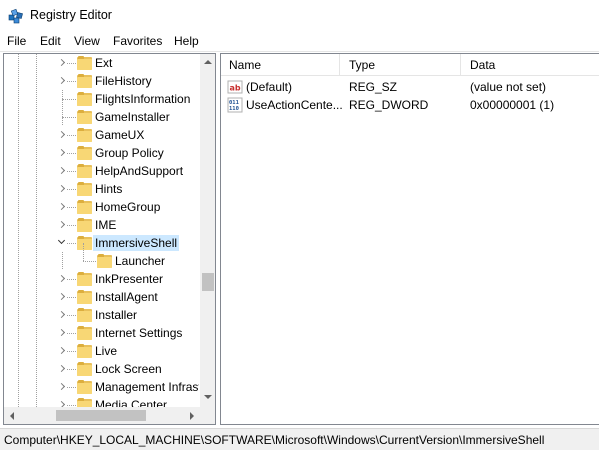 Image resolution: width=599 pixels, height=450 pixels. What do you see at coordinates (101, 135) in the screenshot?
I see `tree-key-gameux: GameUX` at bounding box center [101, 135].